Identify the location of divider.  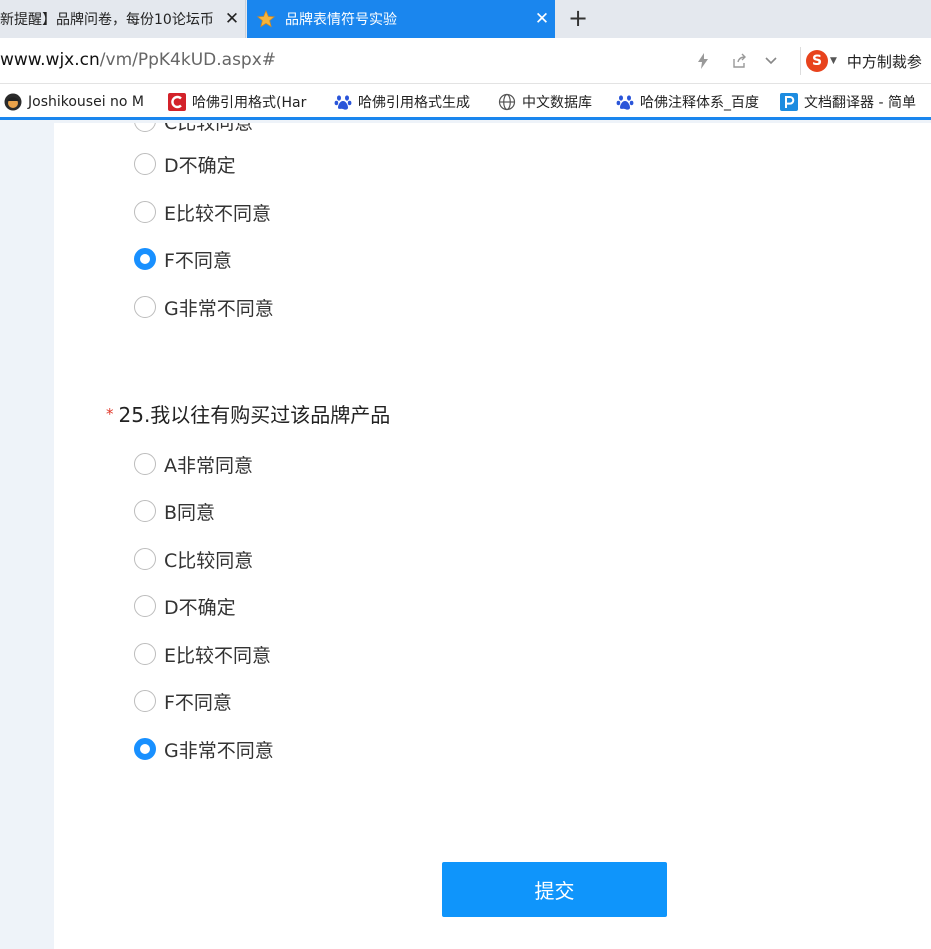
(800, 61).